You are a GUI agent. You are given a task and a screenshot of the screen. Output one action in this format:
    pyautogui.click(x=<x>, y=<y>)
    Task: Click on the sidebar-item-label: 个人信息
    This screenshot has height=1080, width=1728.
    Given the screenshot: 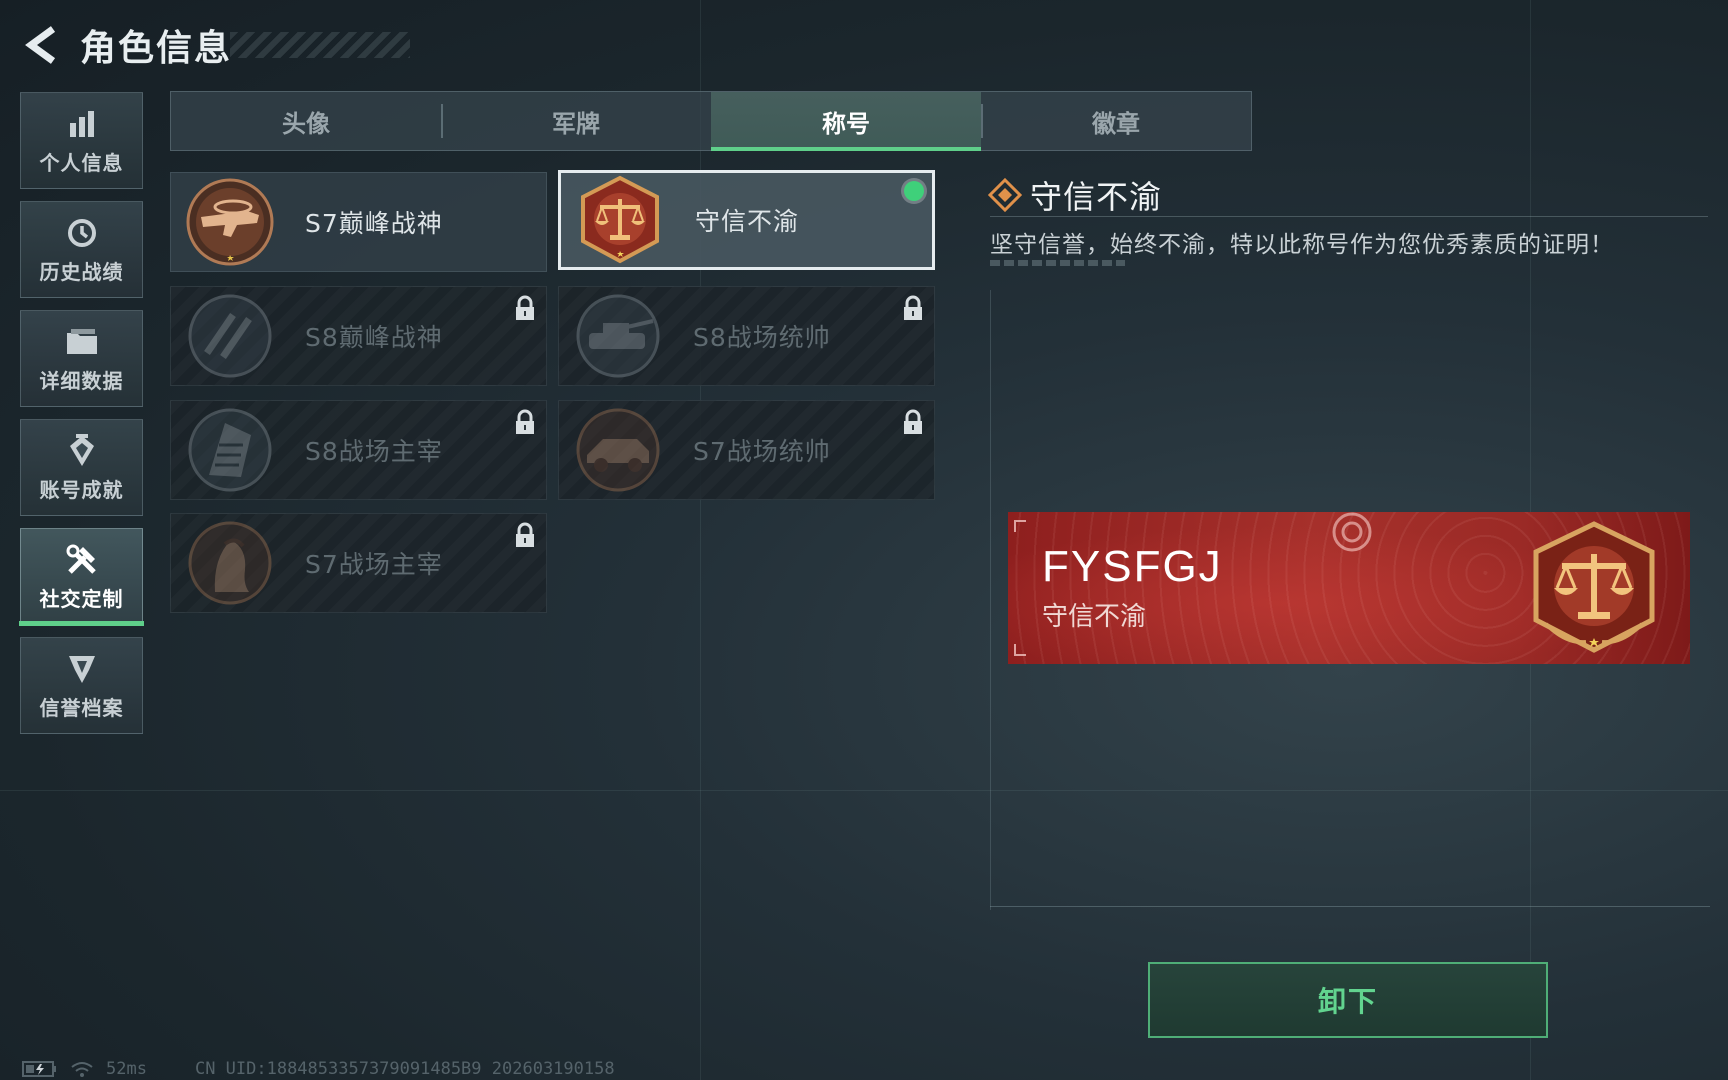 What is the action you would take?
    pyautogui.click(x=81, y=163)
    